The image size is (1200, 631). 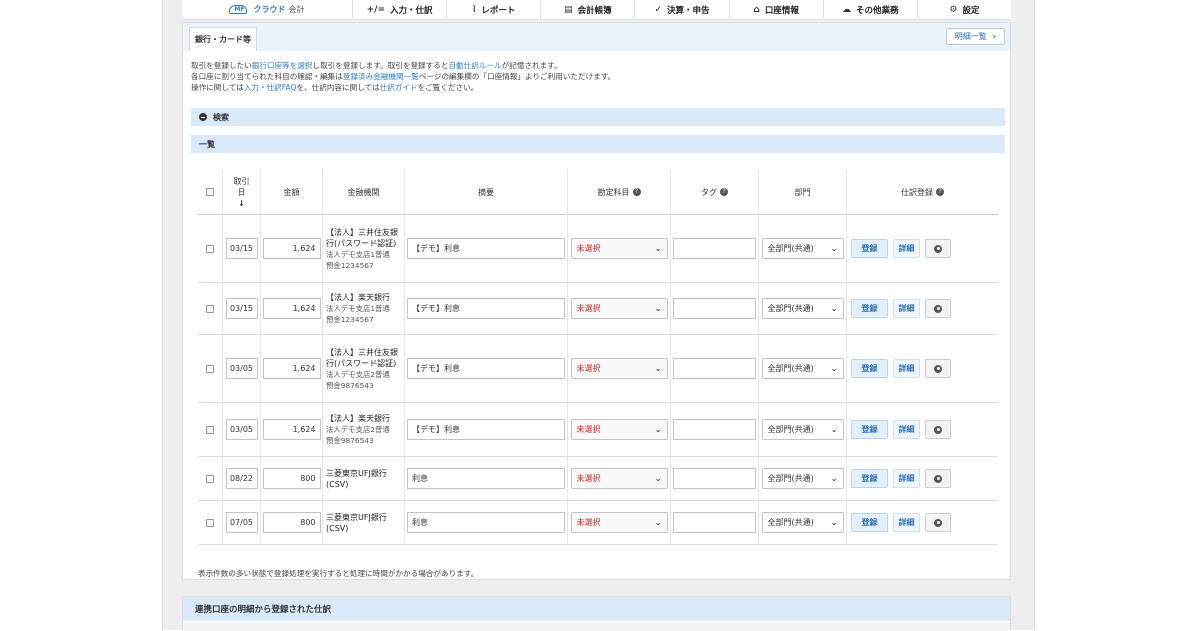 What do you see at coordinates (399, 87) in the screenshot?
I see `guide-link: 仕訳ガイド` at bounding box center [399, 87].